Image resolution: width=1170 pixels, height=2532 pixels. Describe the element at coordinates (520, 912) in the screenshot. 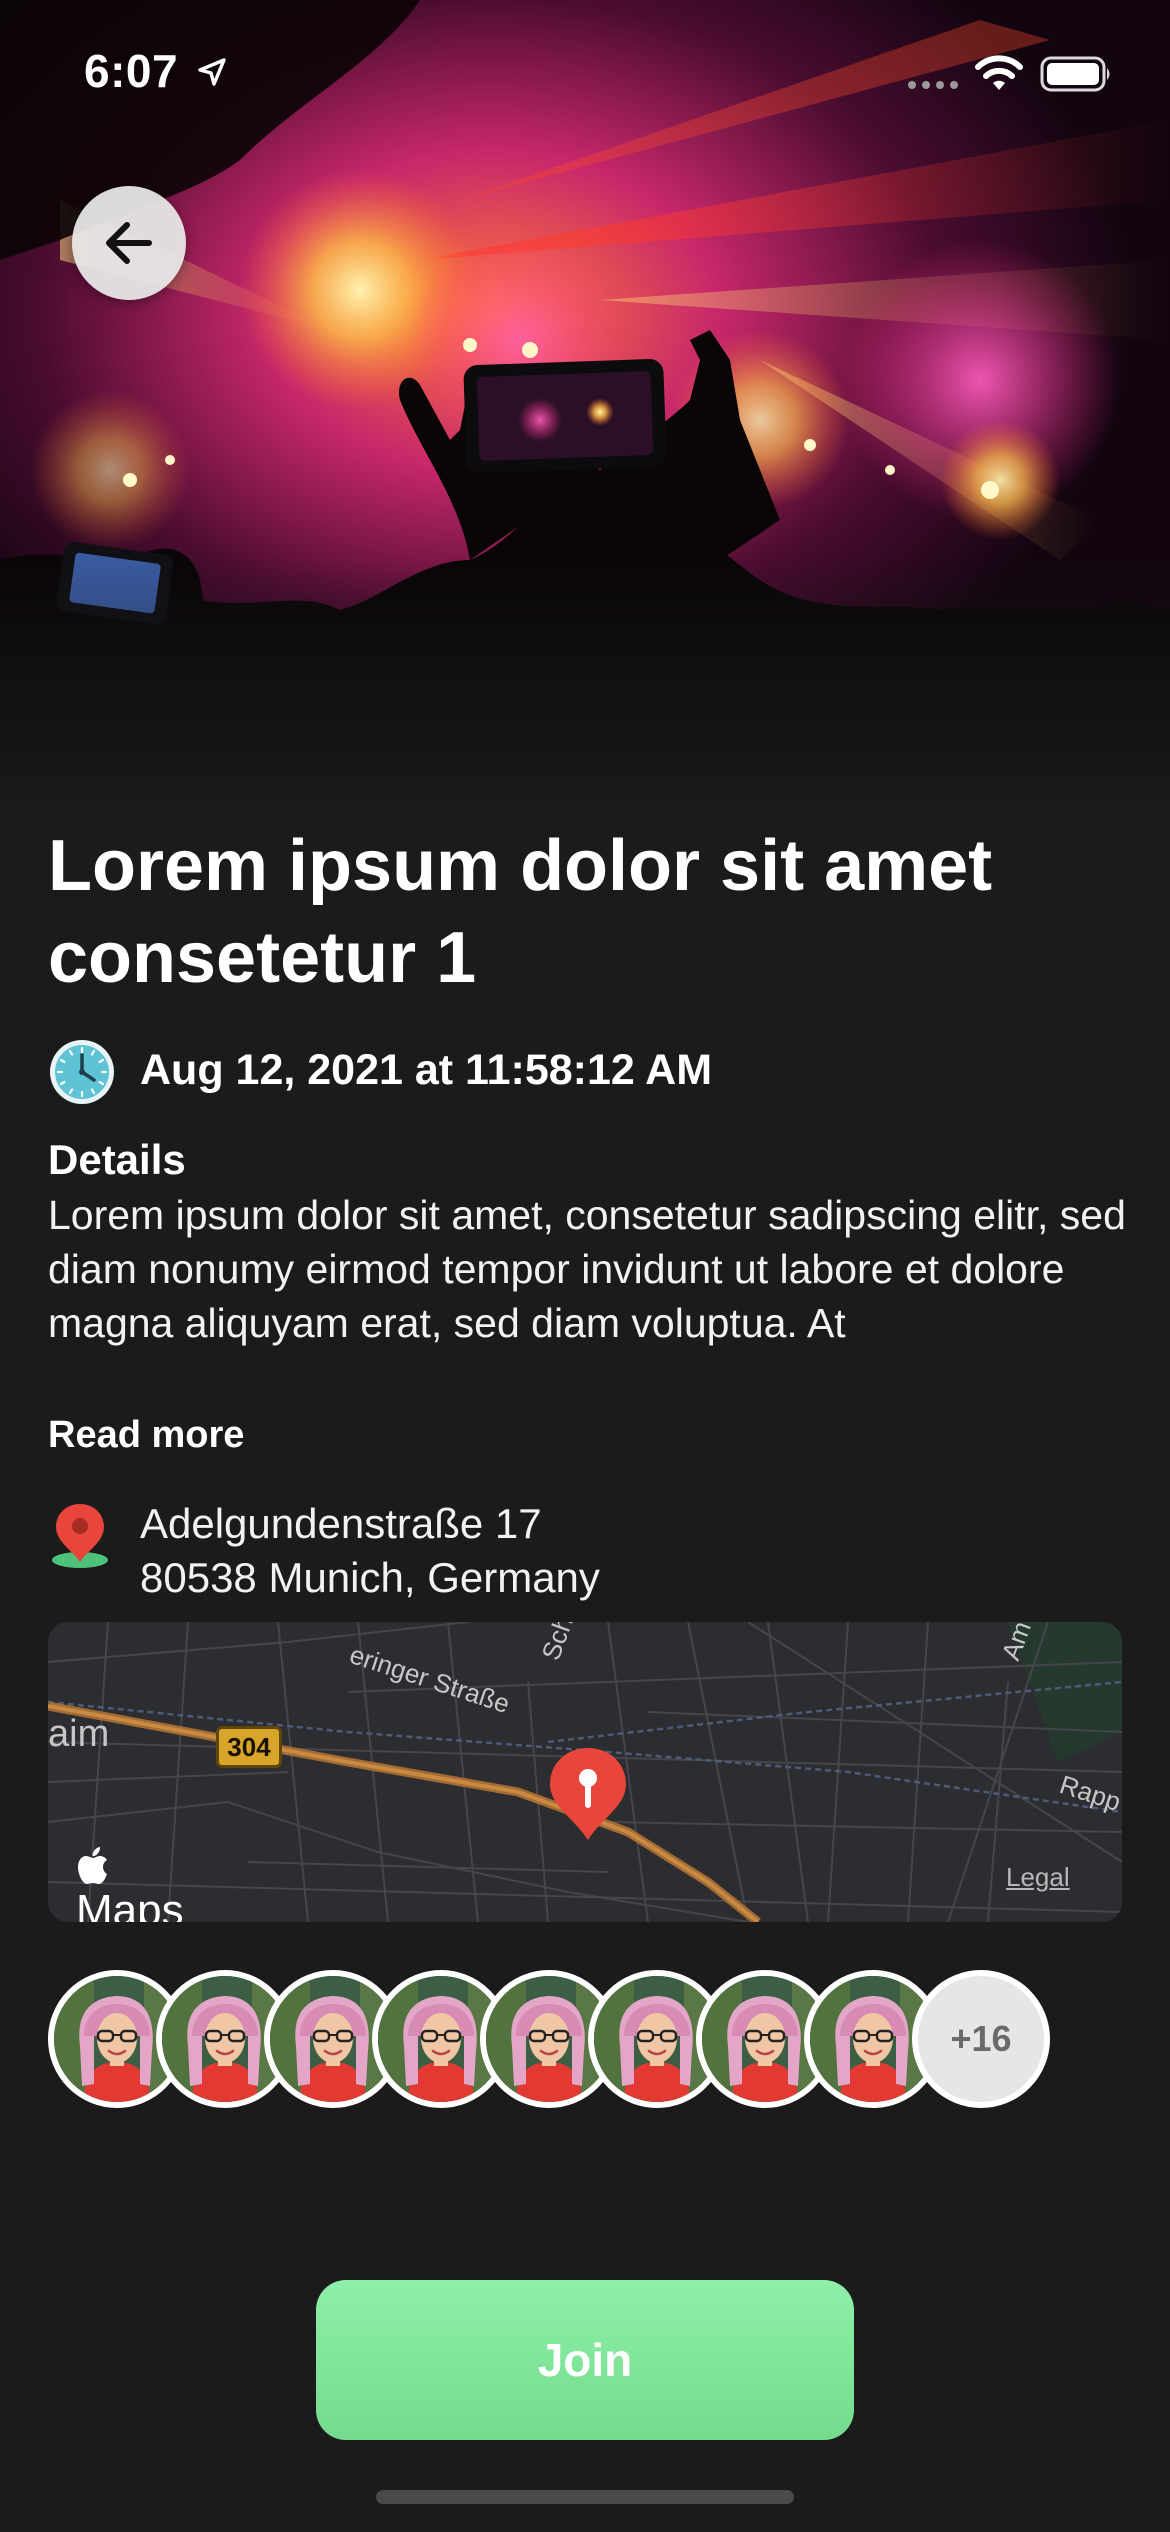

I see `event-title: Lorem ipsum dolor sit amet consetetur 1` at that location.